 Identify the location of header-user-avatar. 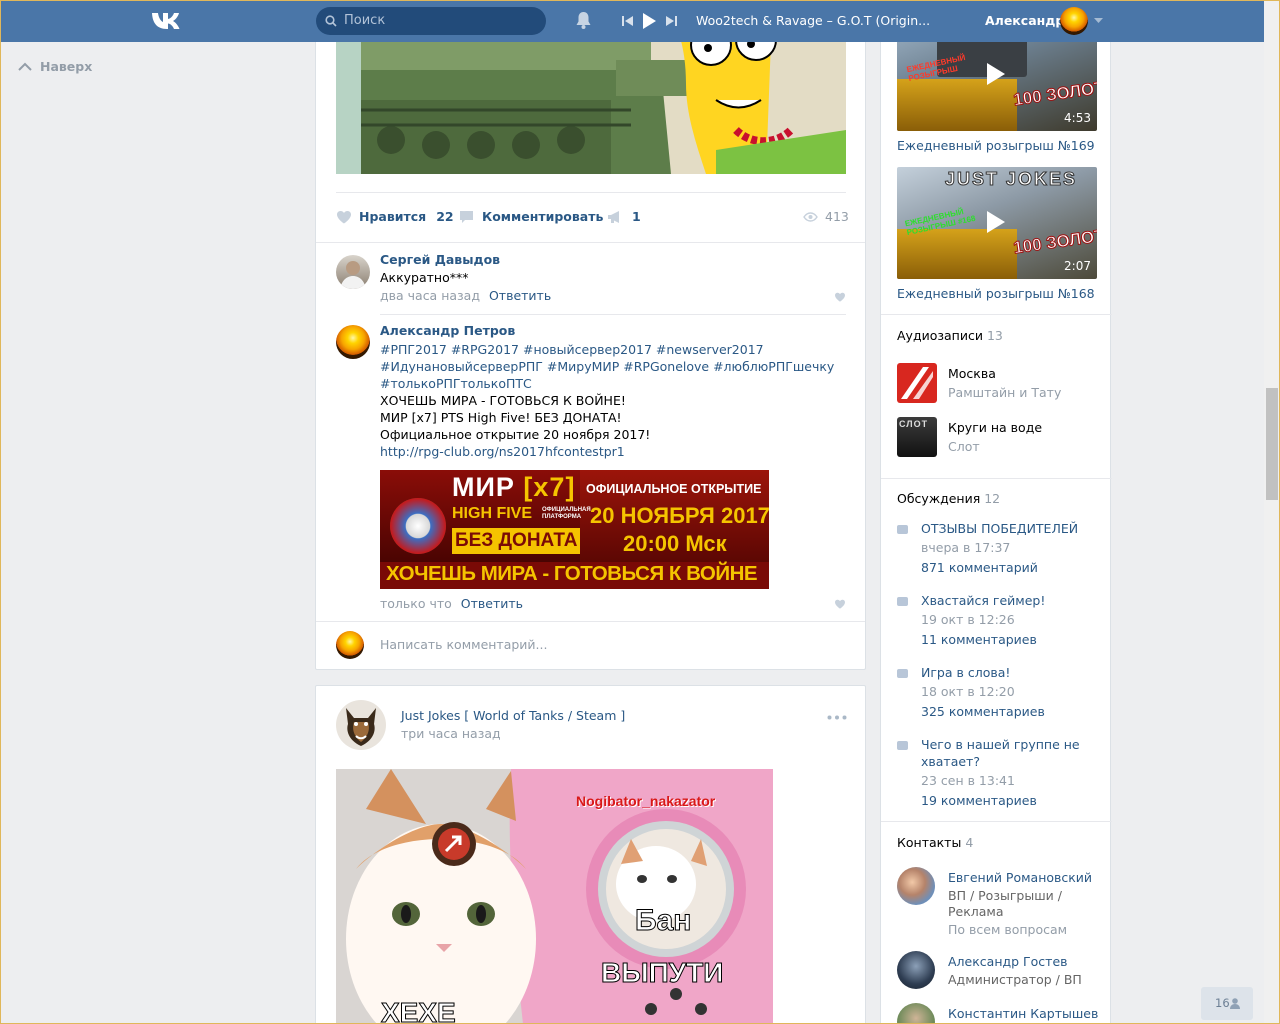
(1074, 21).